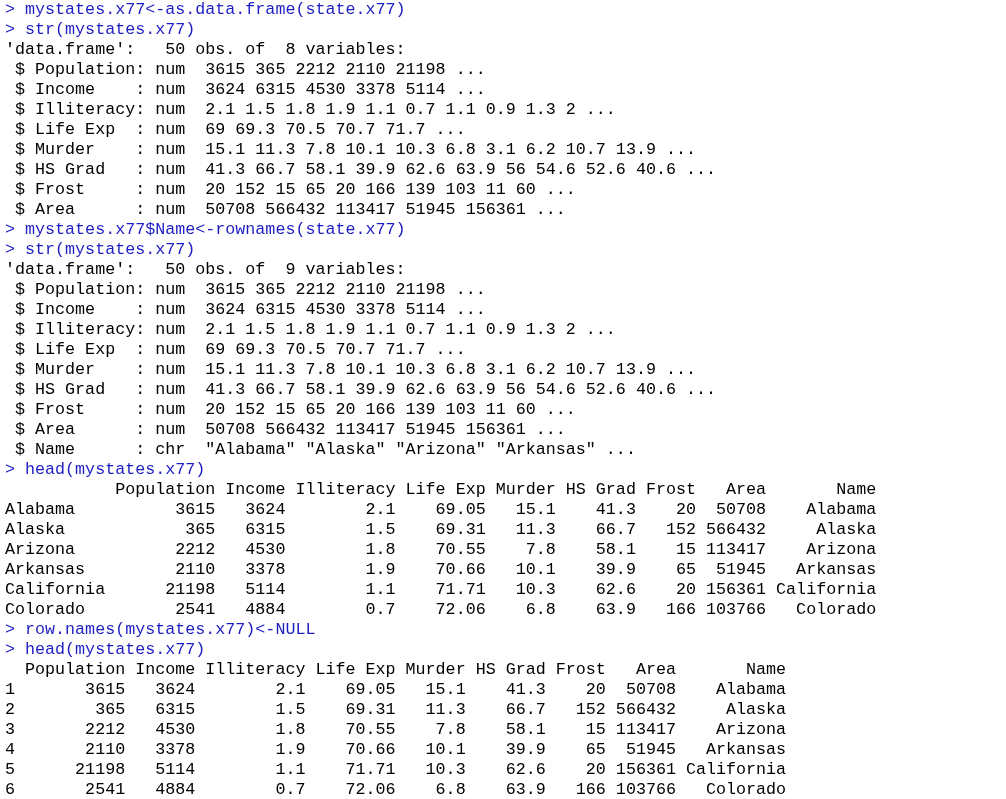 The width and height of the screenshot is (1006, 799). I want to click on console-output: 3 2212 4530 1.8 70.55 7.8 58.1 15 113417 Arizona, so click(396, 730).